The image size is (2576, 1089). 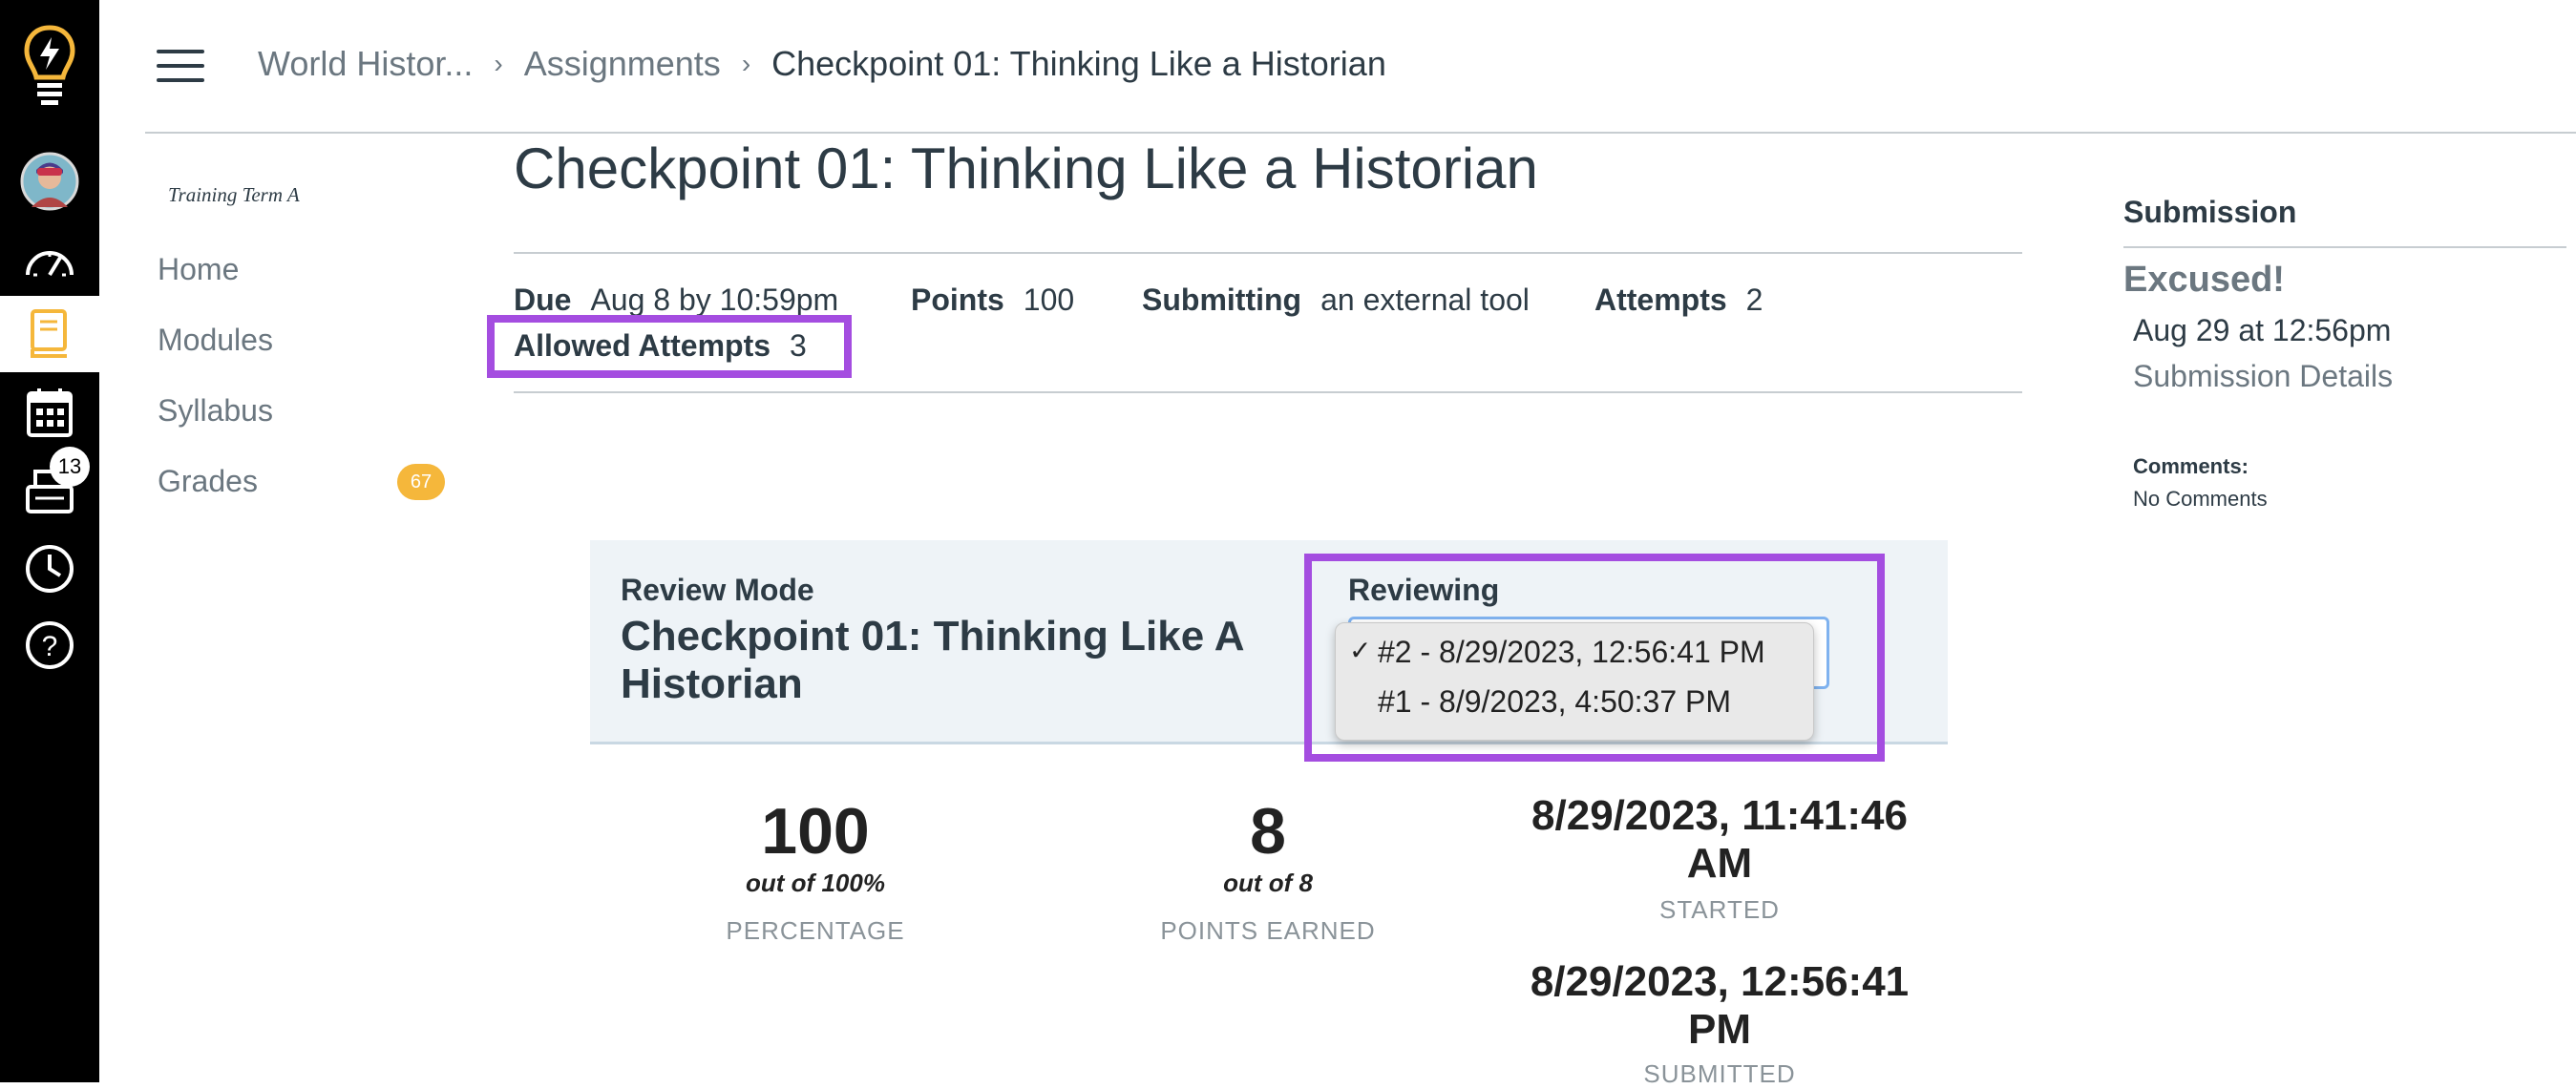 I want to click on lightbulb-logo-icon, so click(x=49, y=65).